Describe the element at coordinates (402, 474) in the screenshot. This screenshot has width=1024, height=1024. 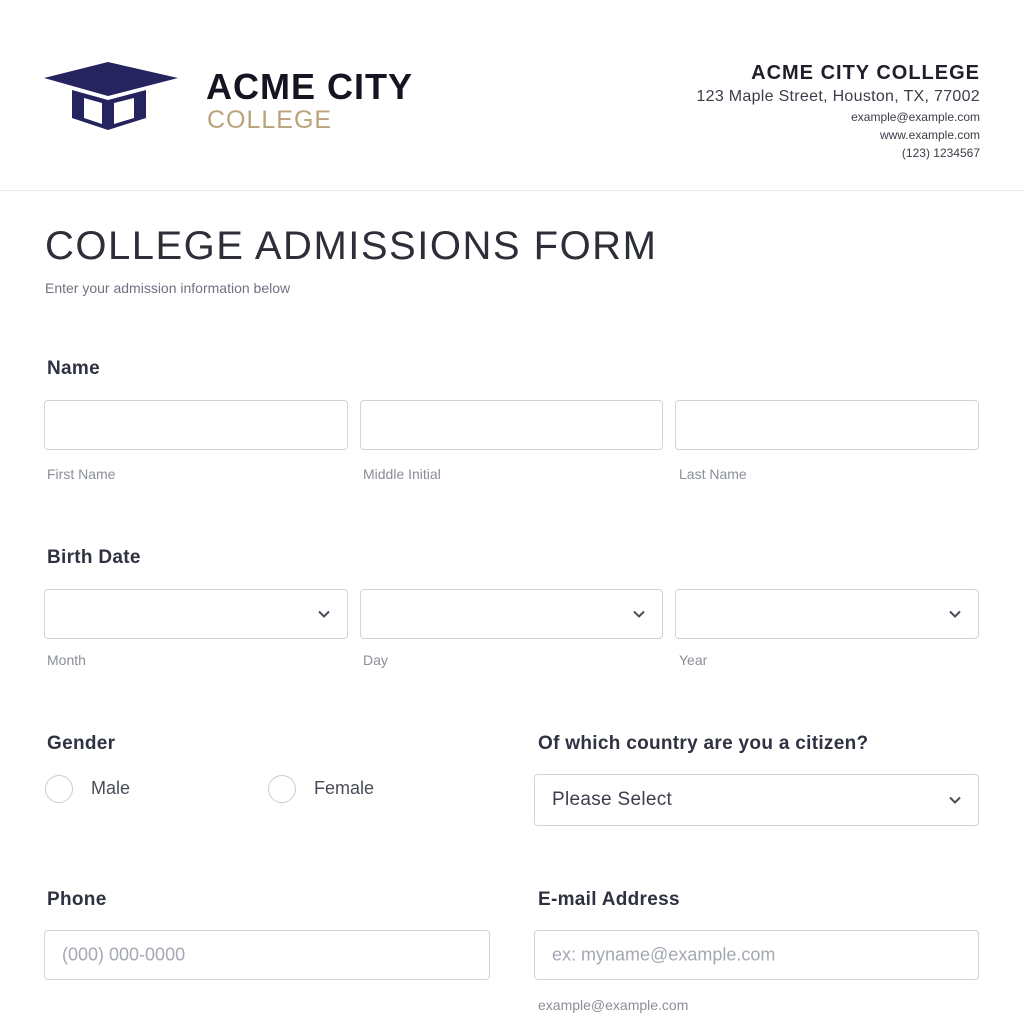
I see `middle-initial-sublabel: Middle Initial` at that location.